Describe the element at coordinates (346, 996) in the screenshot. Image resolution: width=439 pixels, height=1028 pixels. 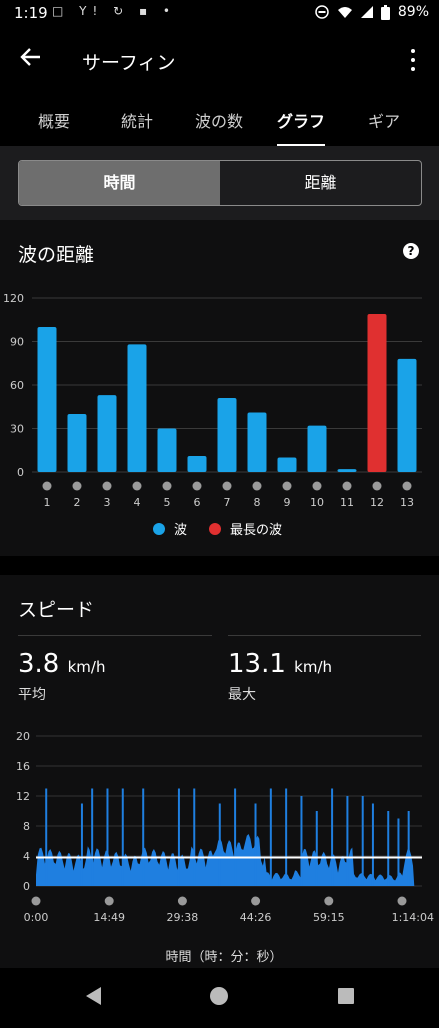
I see `nav-recents-icon` at that location.